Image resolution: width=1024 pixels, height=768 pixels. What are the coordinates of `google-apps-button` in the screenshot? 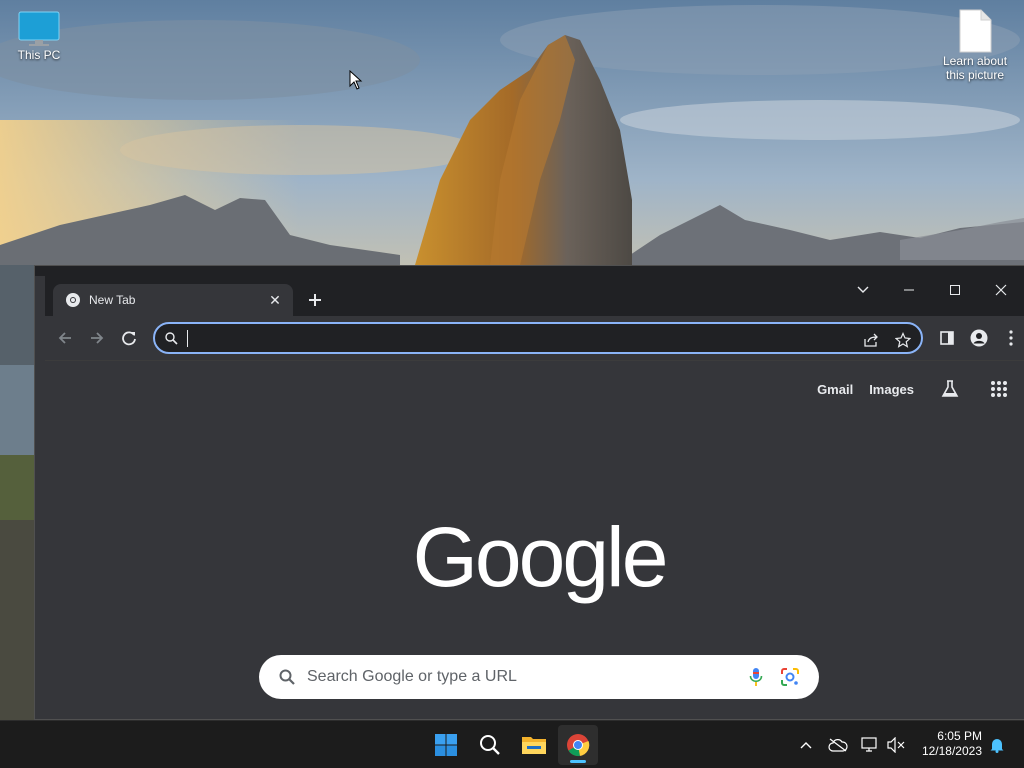 It's located at (999, 389).